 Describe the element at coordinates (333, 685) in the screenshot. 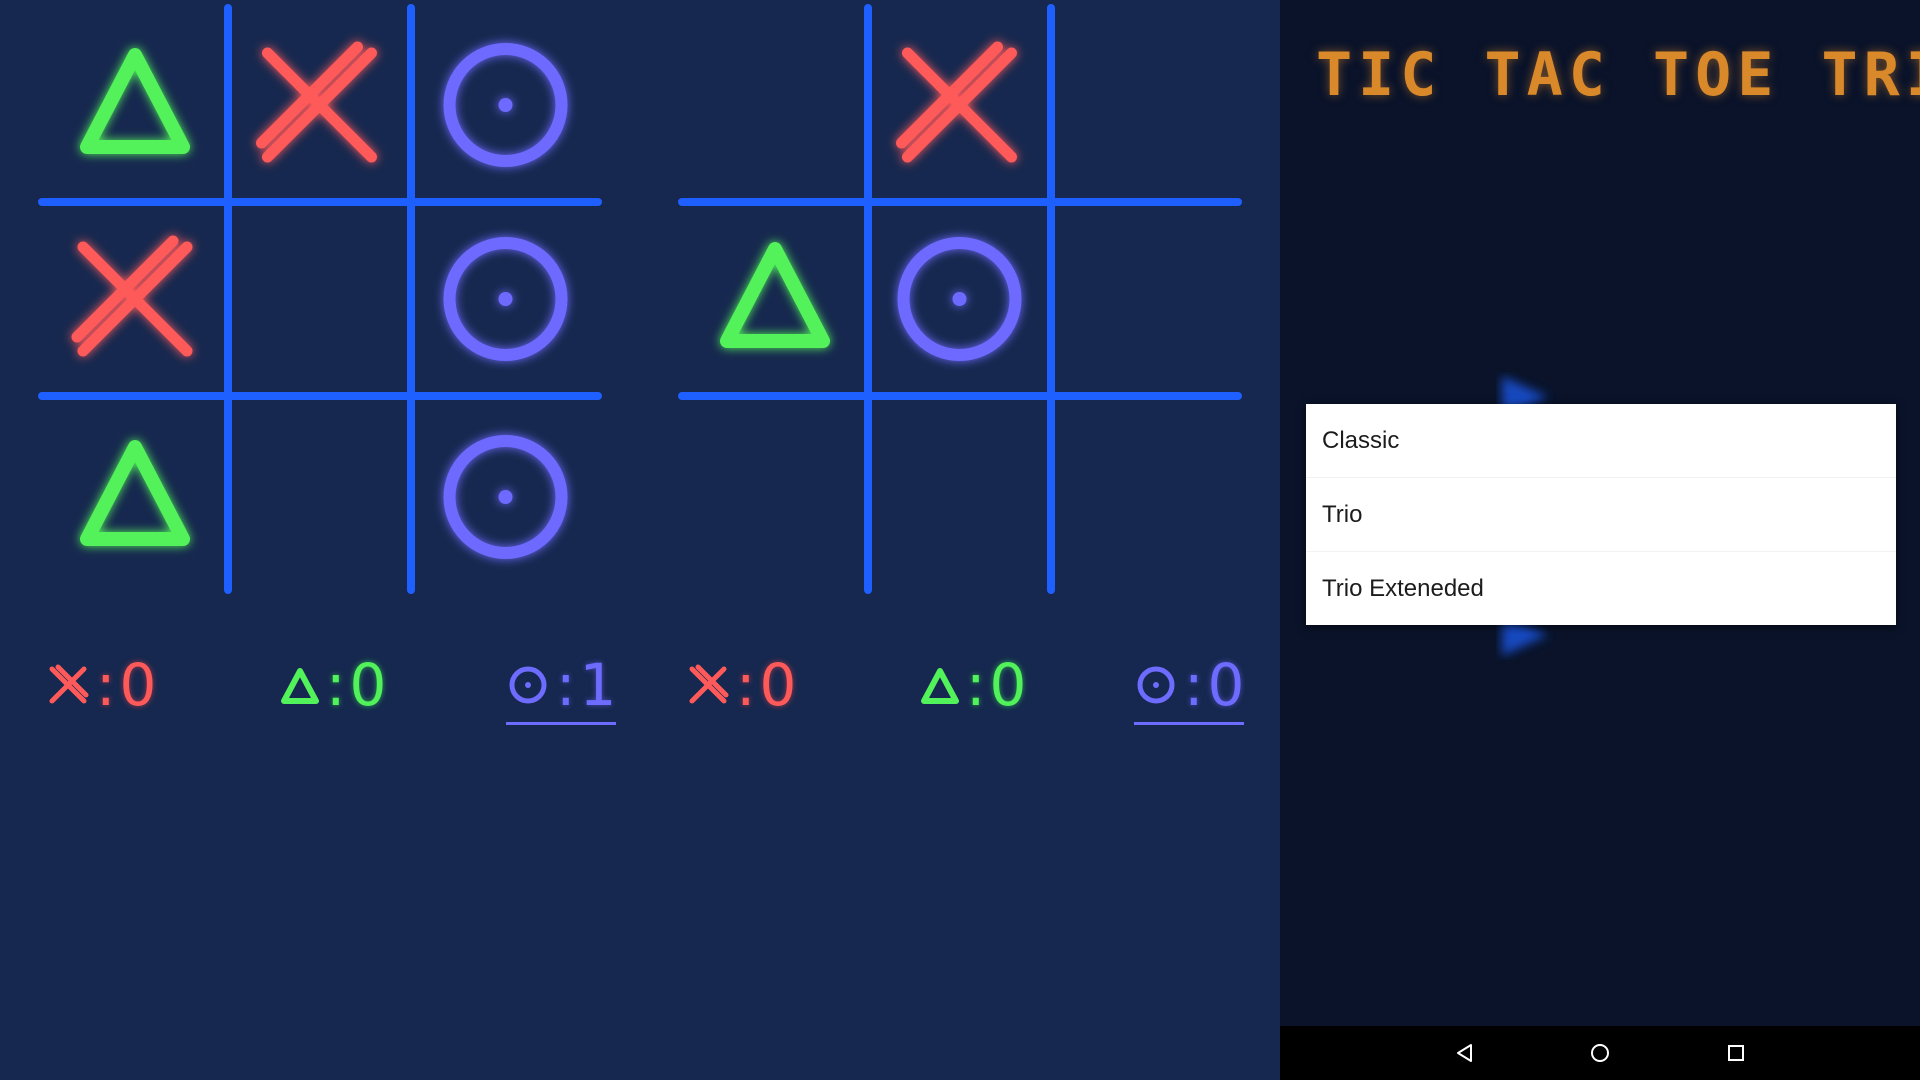

I see `score-triangle-board-1: :0` at that location.